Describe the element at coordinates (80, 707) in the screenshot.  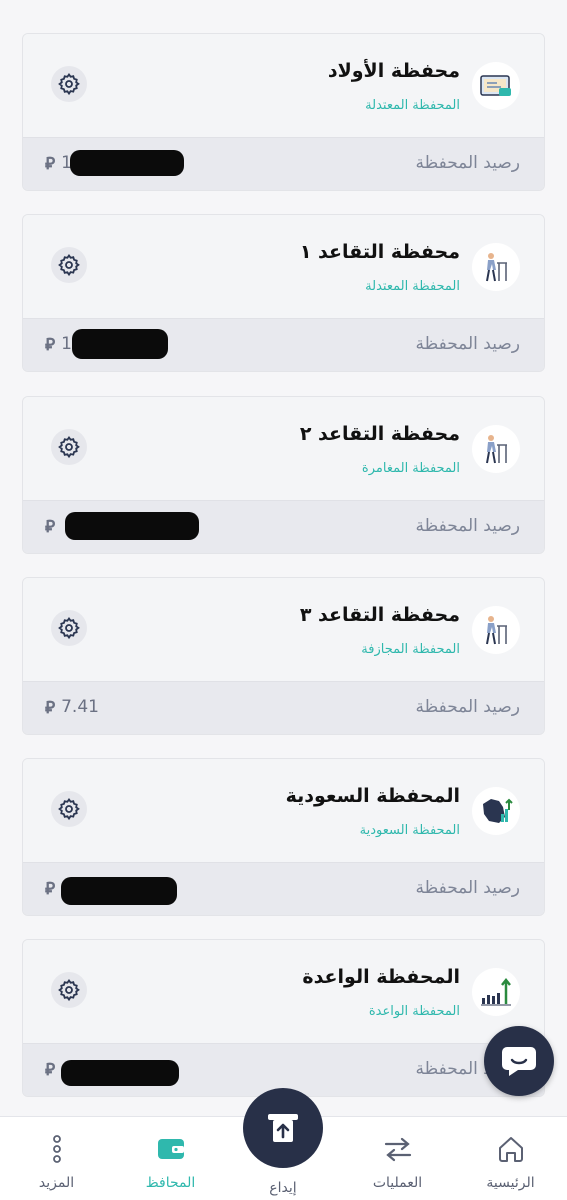
I see `balance-amount: 7.41` at that location.